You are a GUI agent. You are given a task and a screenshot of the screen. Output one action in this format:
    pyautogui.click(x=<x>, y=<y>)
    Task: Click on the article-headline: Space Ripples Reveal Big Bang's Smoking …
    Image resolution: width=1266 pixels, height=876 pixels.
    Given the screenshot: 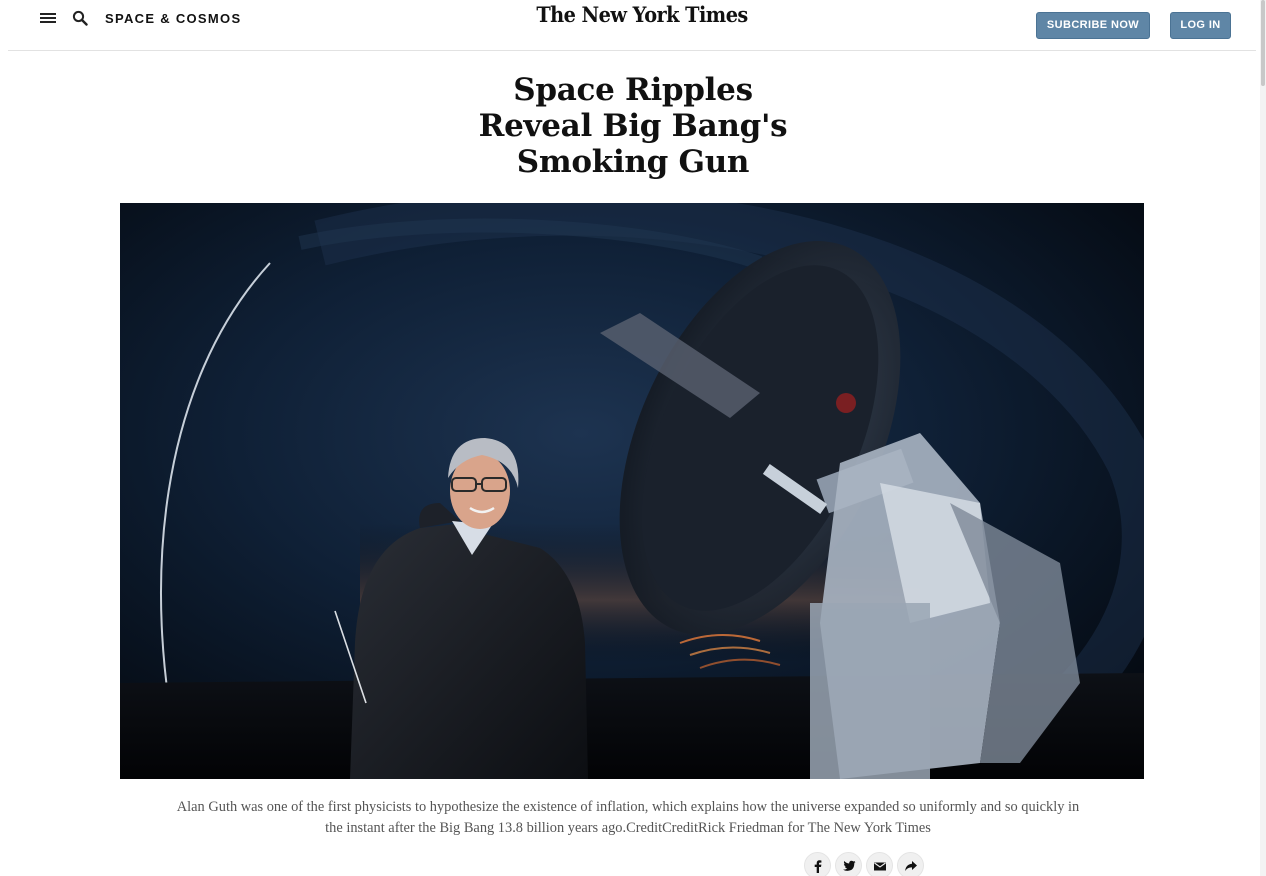 What is the action you would take?
    pyautogui.click(x=633, y=126)
    